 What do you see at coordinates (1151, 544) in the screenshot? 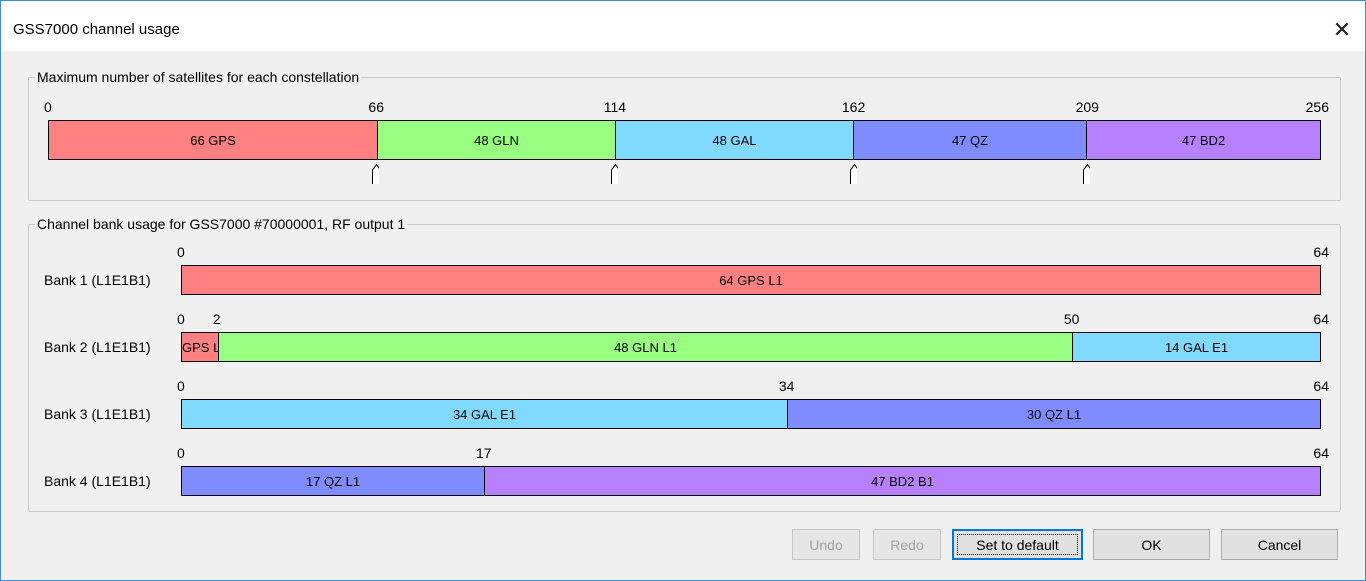
I see `ok-button: OK` at bounding box center [1151, 544].